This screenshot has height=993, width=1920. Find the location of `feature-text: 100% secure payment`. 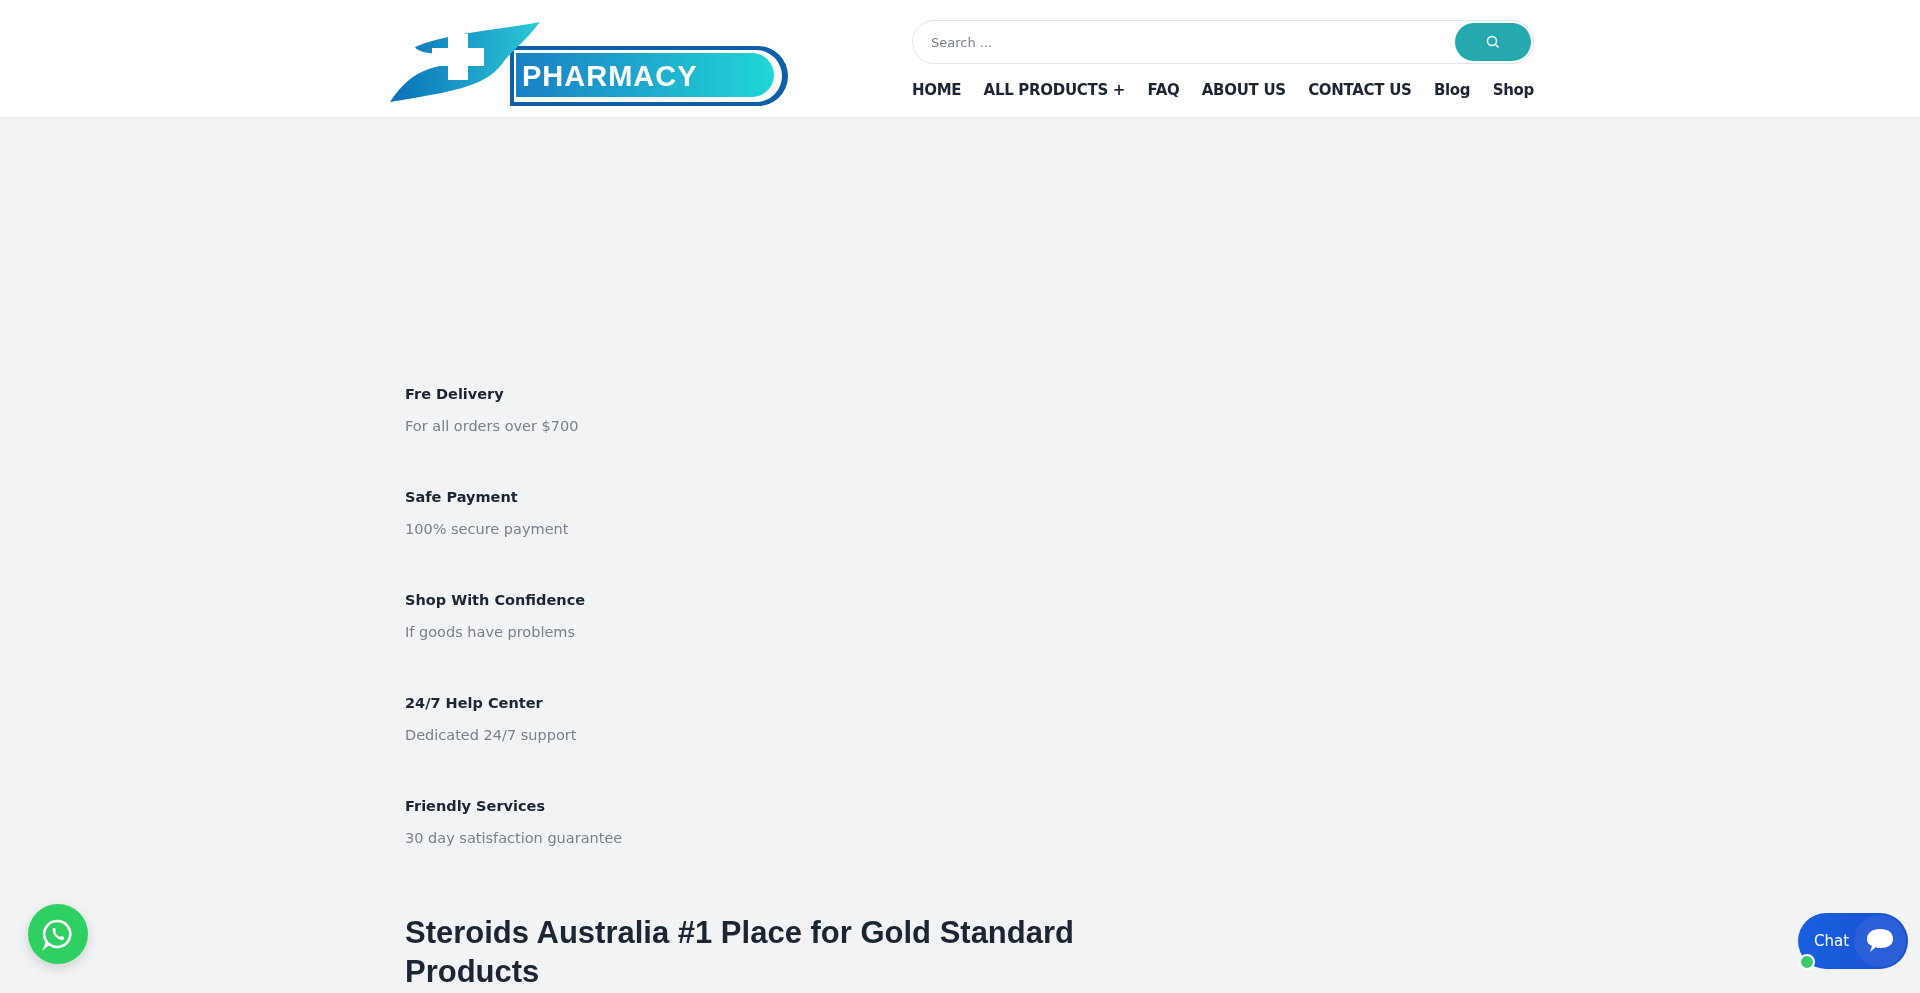

feature-text: 100% secure payment is located at coordinates (487, 529).